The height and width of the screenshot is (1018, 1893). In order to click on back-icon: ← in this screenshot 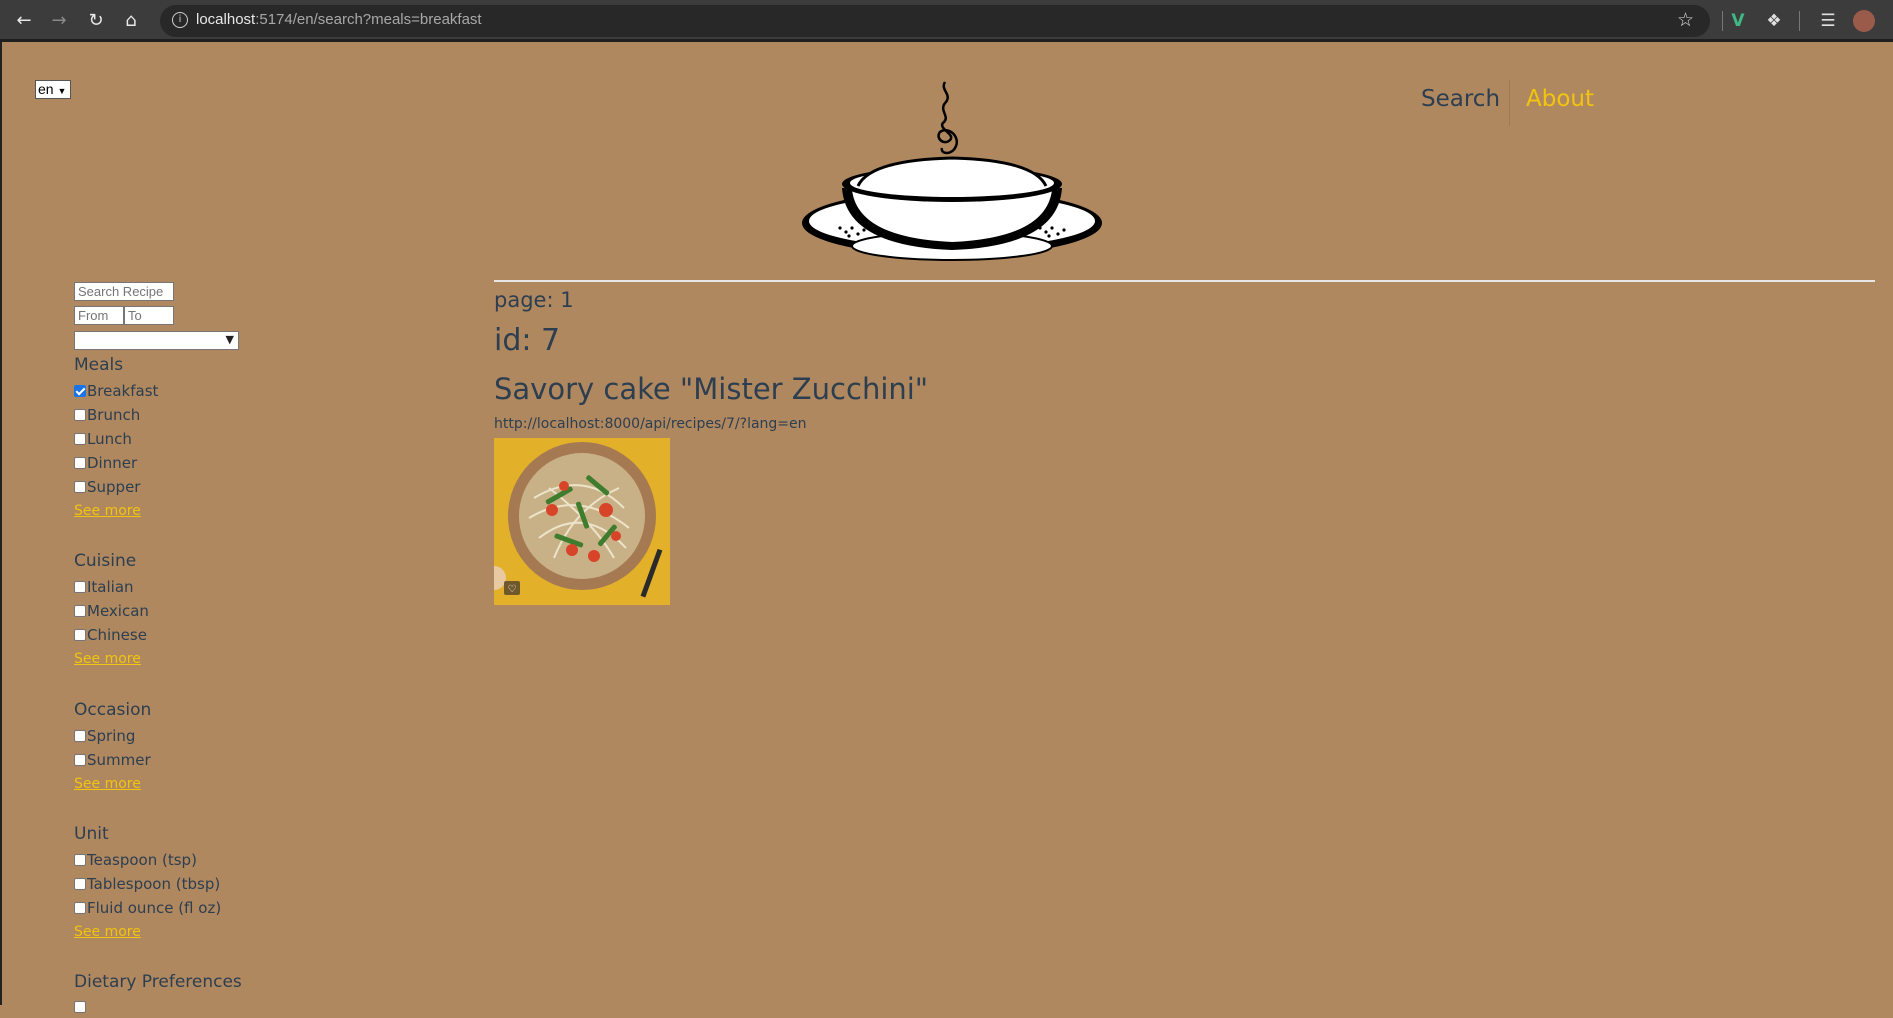, I will do `click(24, 21)`.